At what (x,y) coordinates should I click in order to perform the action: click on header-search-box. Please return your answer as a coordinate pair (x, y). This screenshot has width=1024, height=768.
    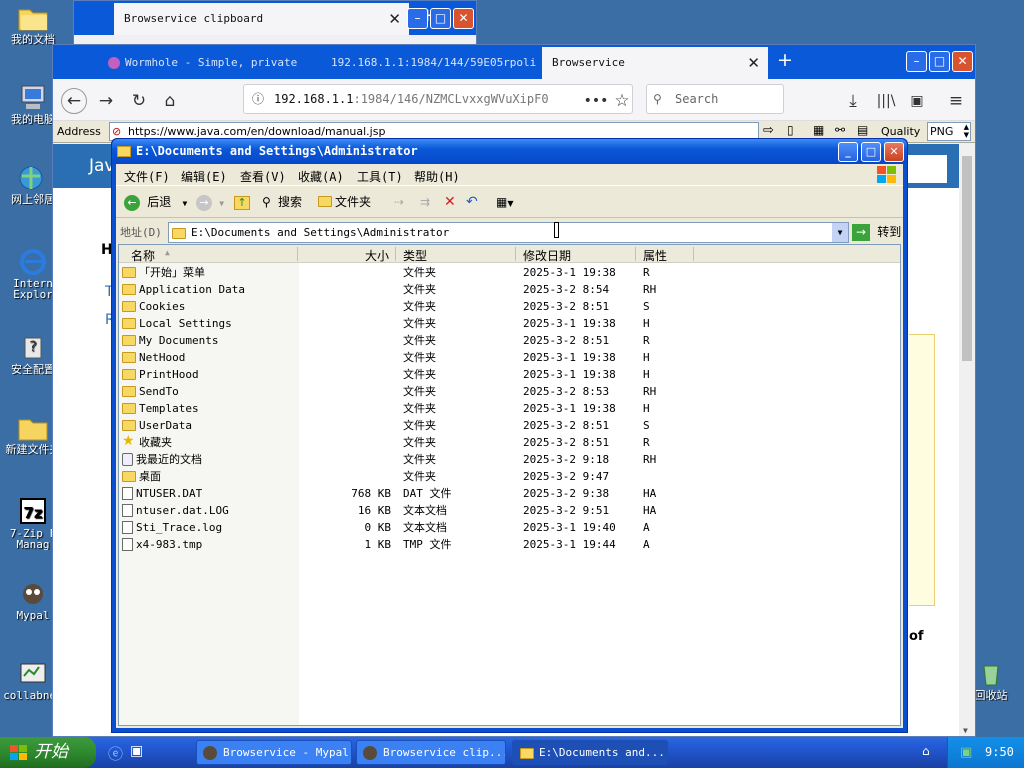
    Looking at the image, I should click on (926, 169).